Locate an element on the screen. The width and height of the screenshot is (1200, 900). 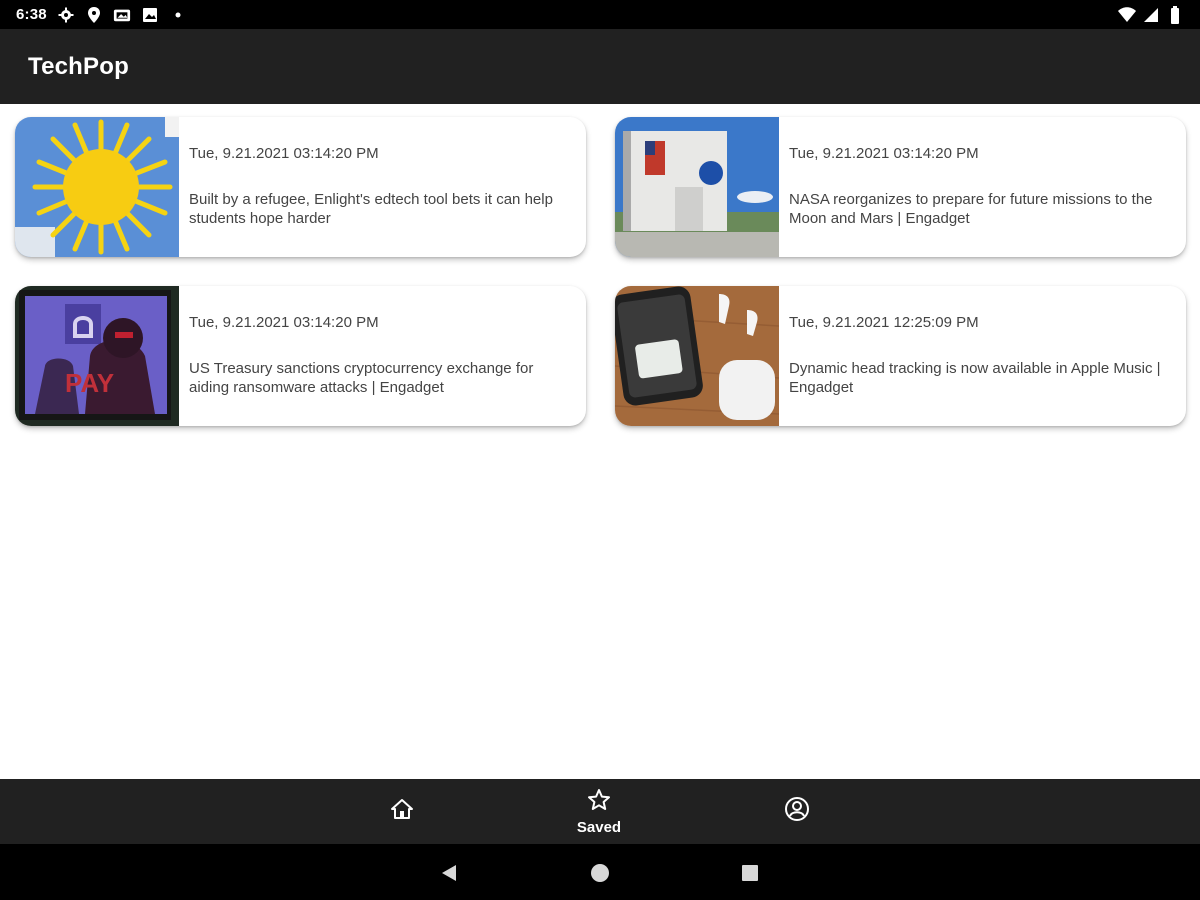
airpods-iphone-image is located at coordinates (697, 356).